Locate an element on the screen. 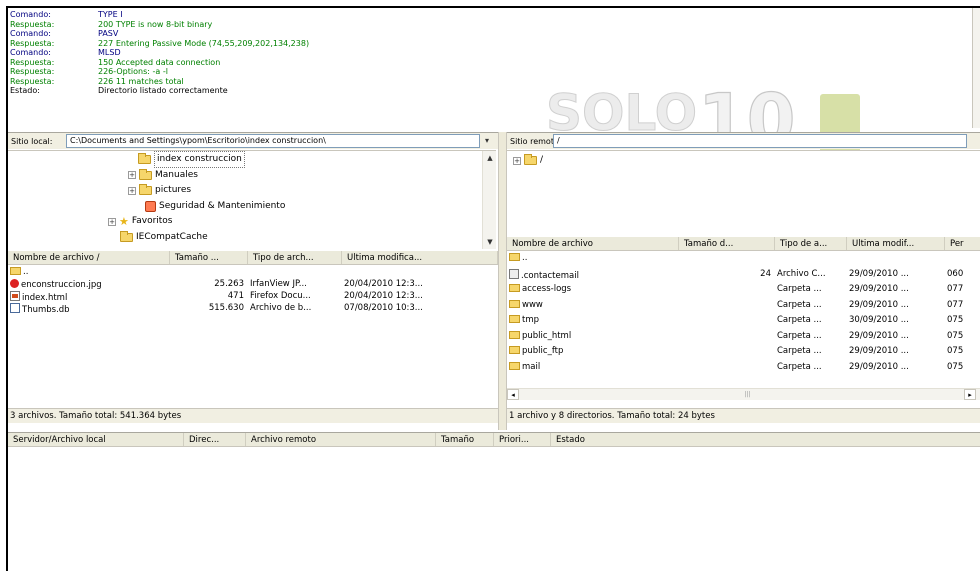 This screenshot has width=980, height=571. log-text: Directorio listado correctamente is located at coordinates (163, 90).